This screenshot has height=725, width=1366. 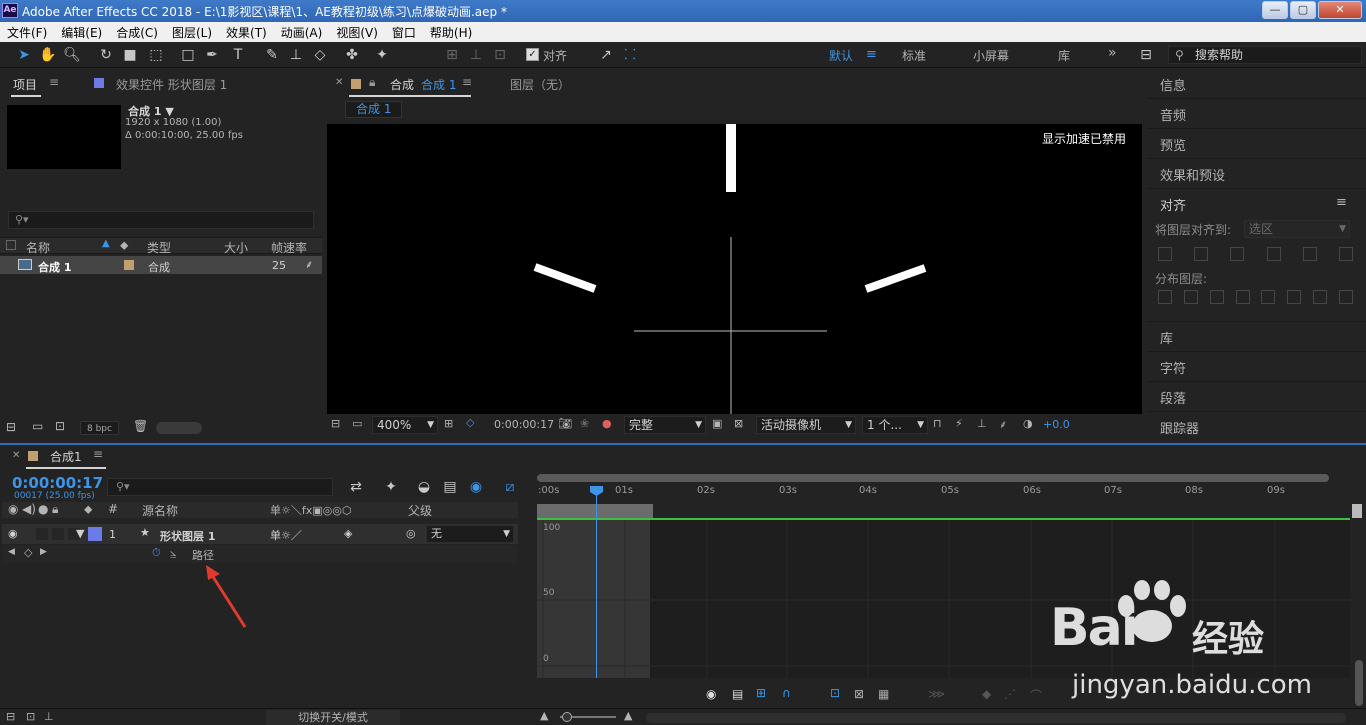 I want to click on panel-preview: 预览, so click(x=1173, y=144).